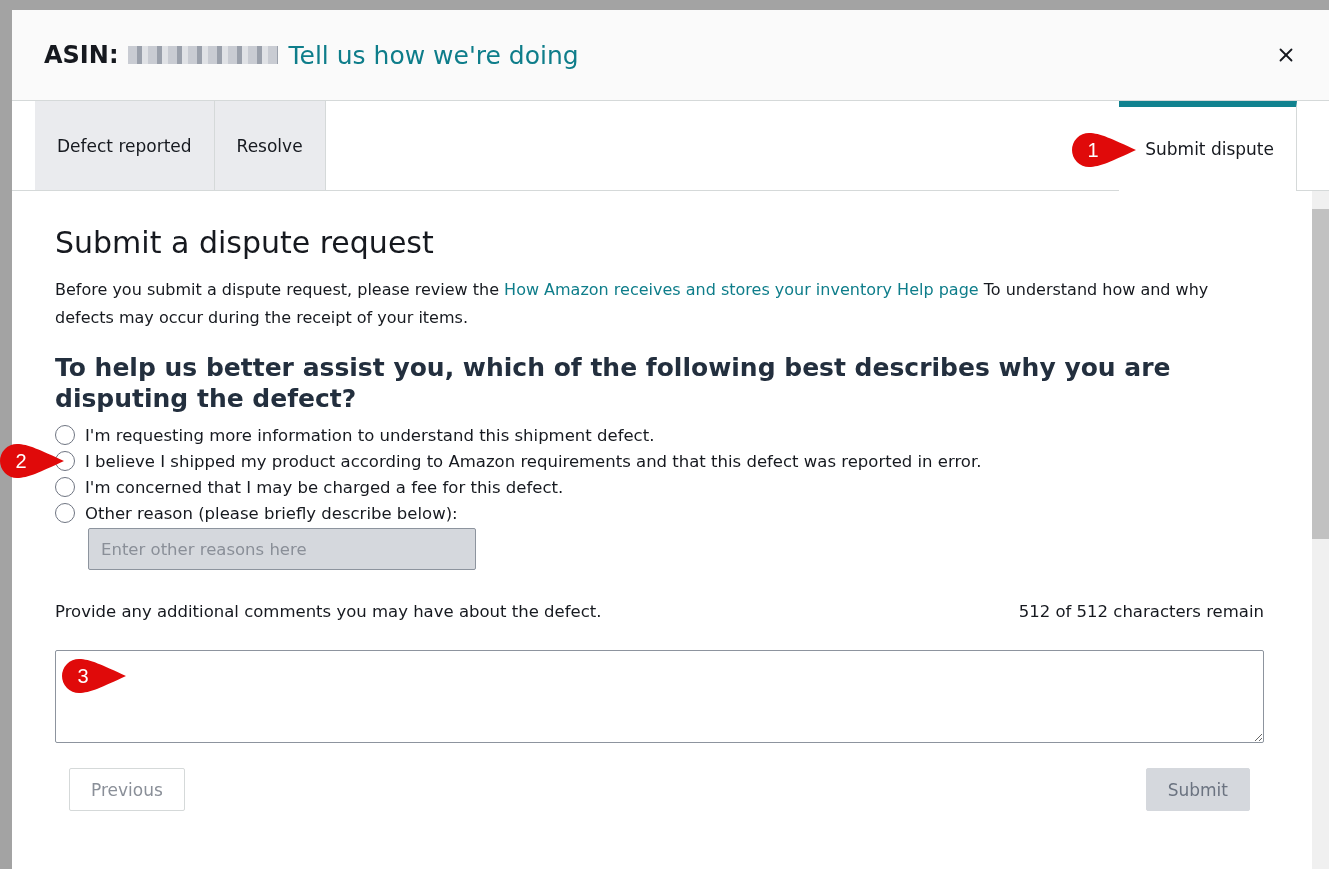  I want to click on page-heading: Submit a dispute request, so click(245, 242).